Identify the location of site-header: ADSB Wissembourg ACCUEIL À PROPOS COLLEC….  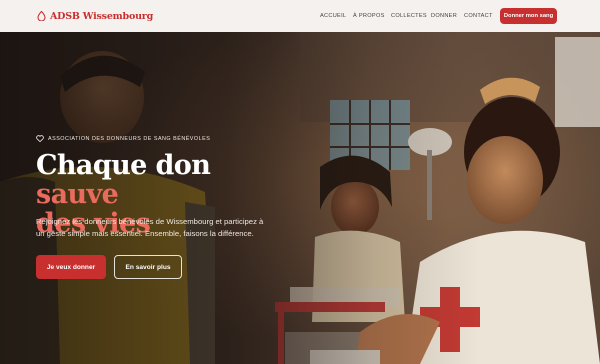
(300, 16).